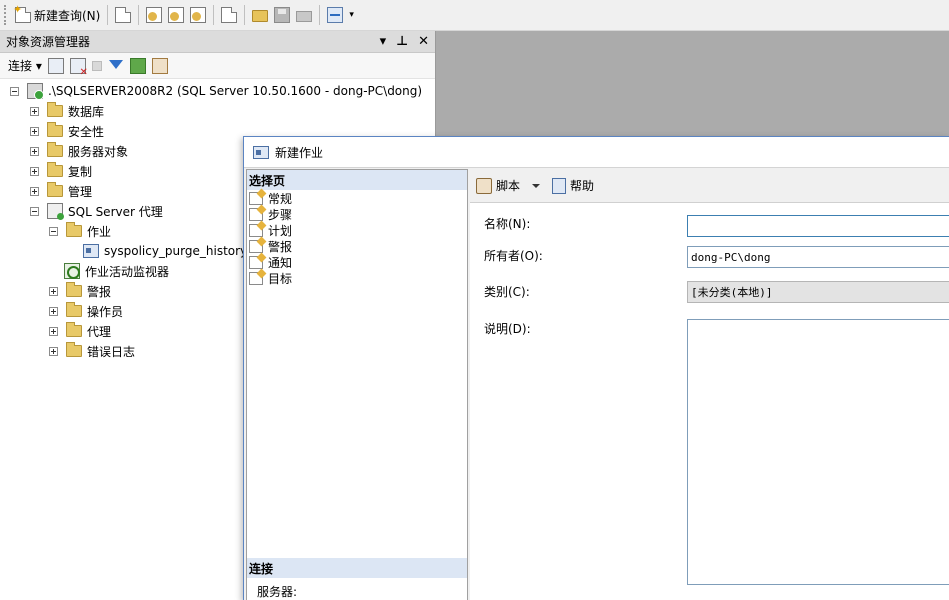 The image size is (949, 600). I want to click on tree-node-label: 警报, so click(99, 291).